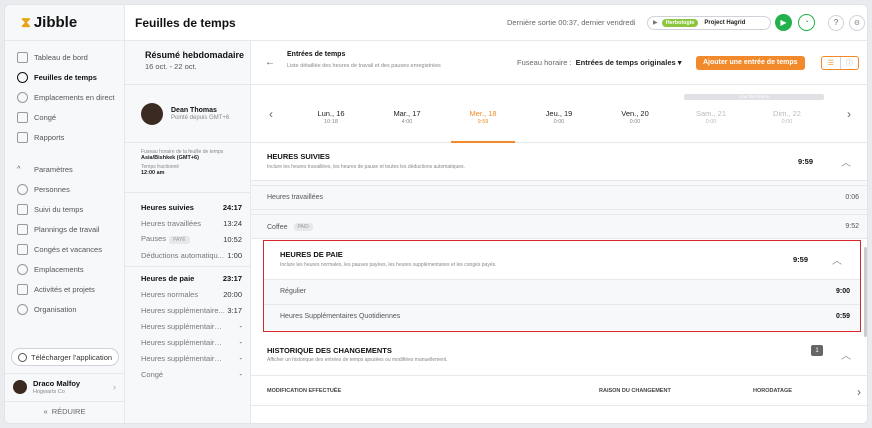  What do you see at coordinates (22, 209) in the screenshot?
I see `time-tracking-icon` at bounding box center [22, 209].